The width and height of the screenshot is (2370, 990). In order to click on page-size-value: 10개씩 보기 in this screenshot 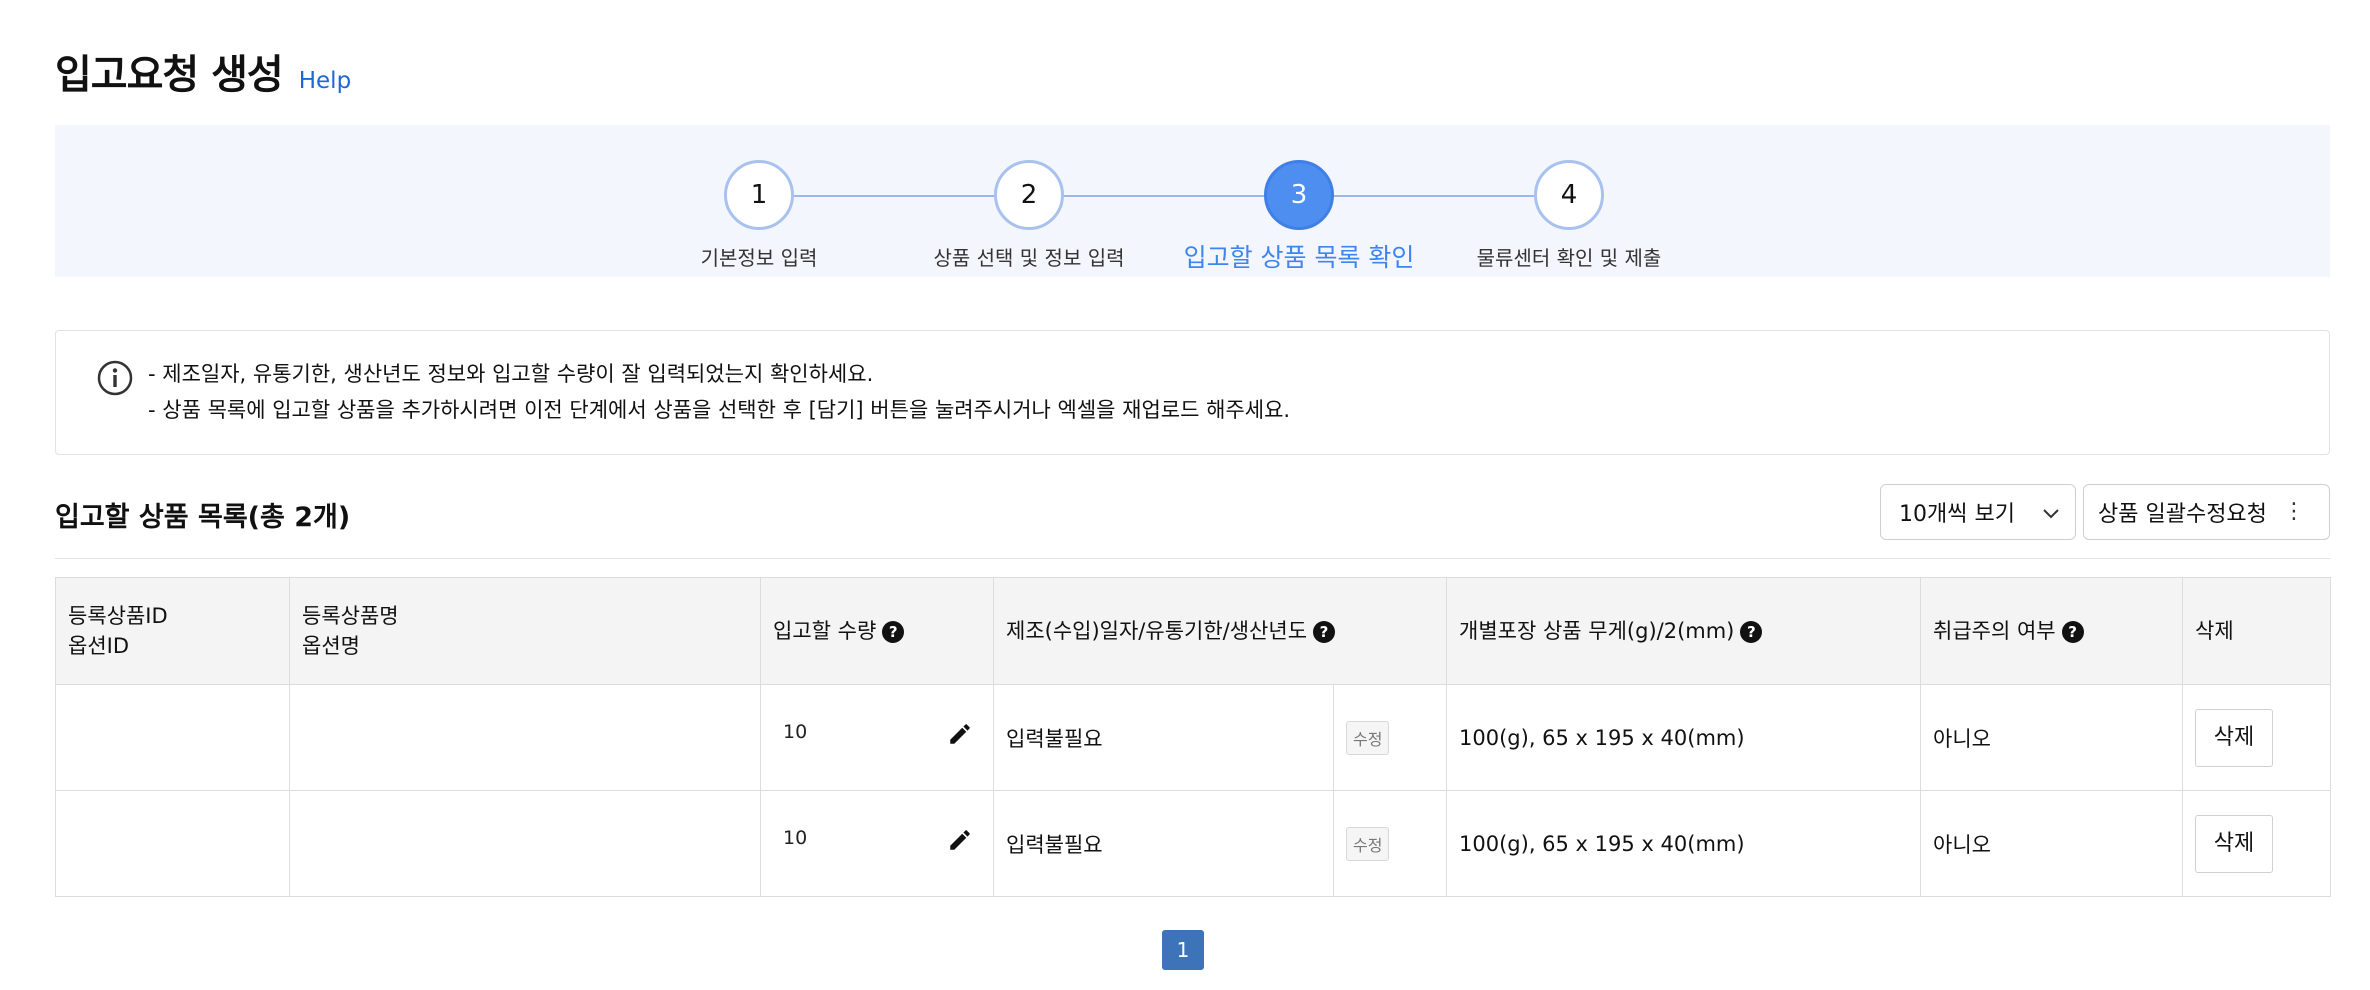, I will do `click(1957, 514)`.